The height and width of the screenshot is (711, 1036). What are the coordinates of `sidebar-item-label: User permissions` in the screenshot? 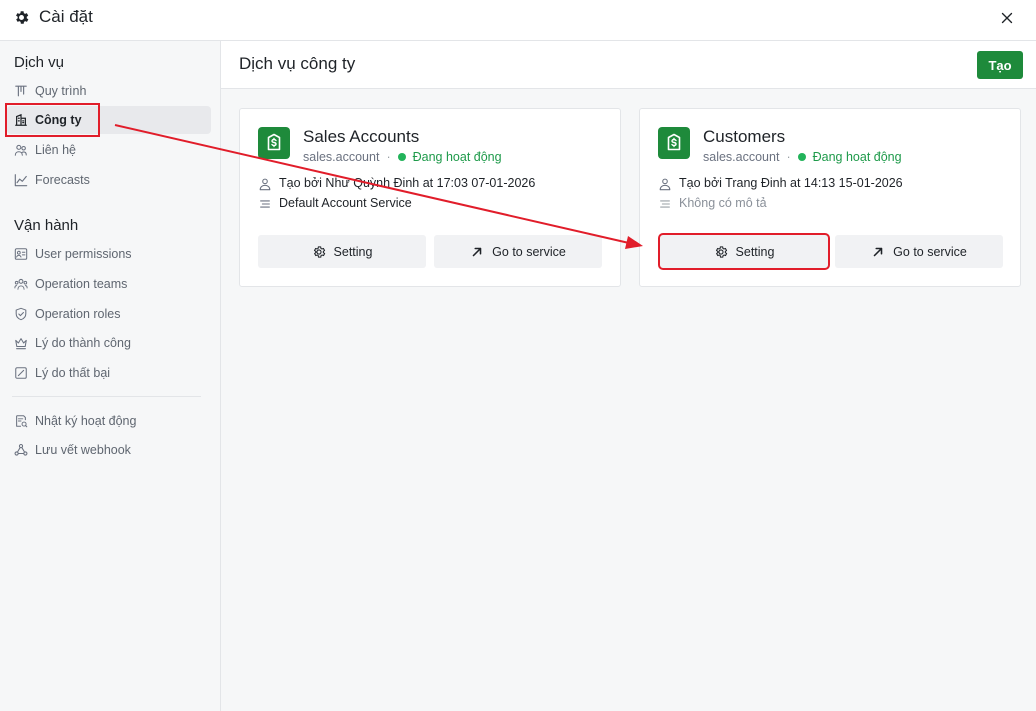 It's located at (83, 254).